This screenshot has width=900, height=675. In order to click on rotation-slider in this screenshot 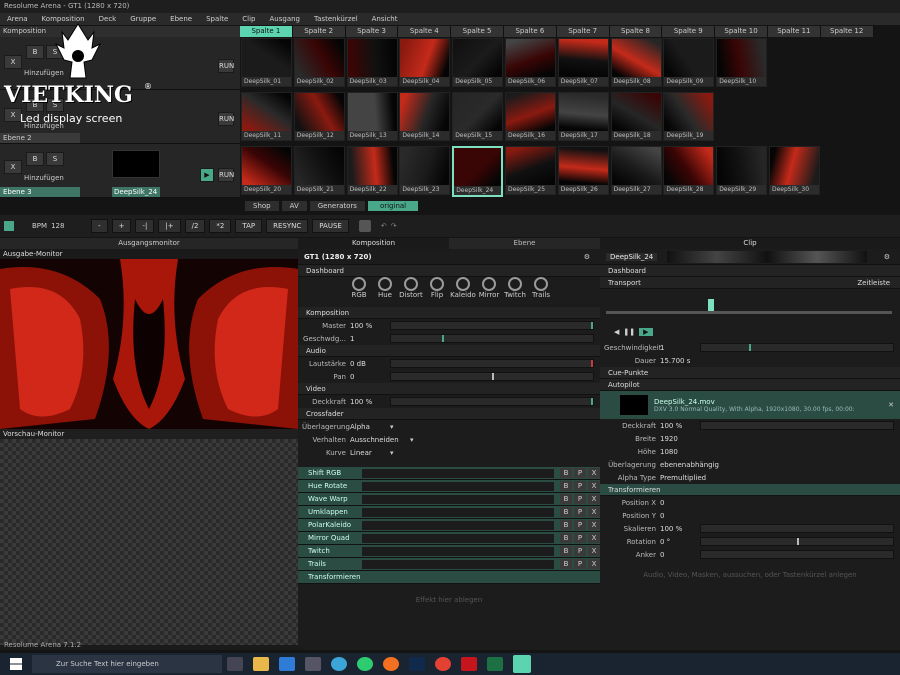, I will do `click(797, 541)`.